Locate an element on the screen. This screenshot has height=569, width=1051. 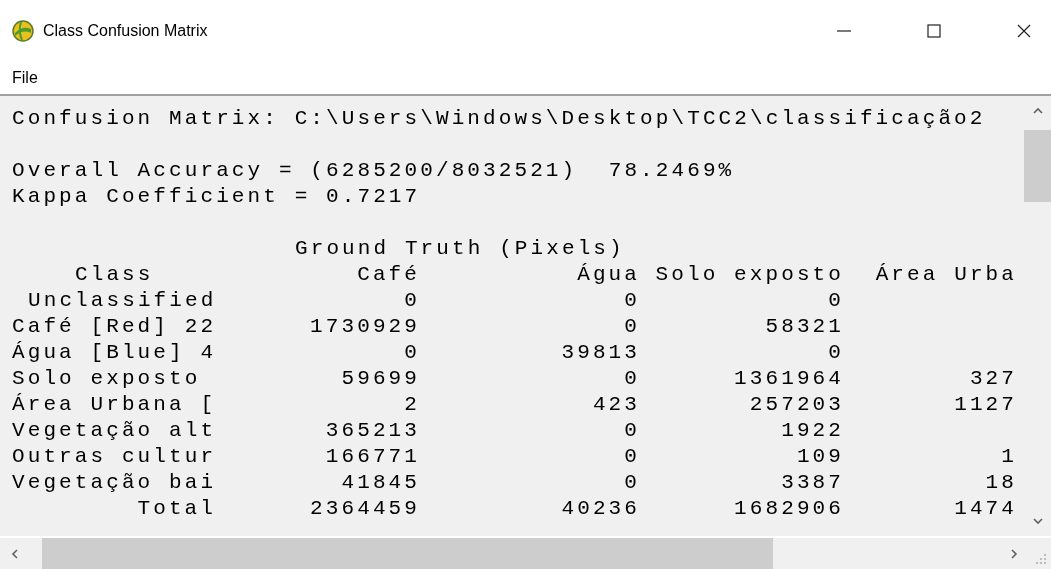
row-label: Café [Red] 22 is located at coordinates (114, 327).